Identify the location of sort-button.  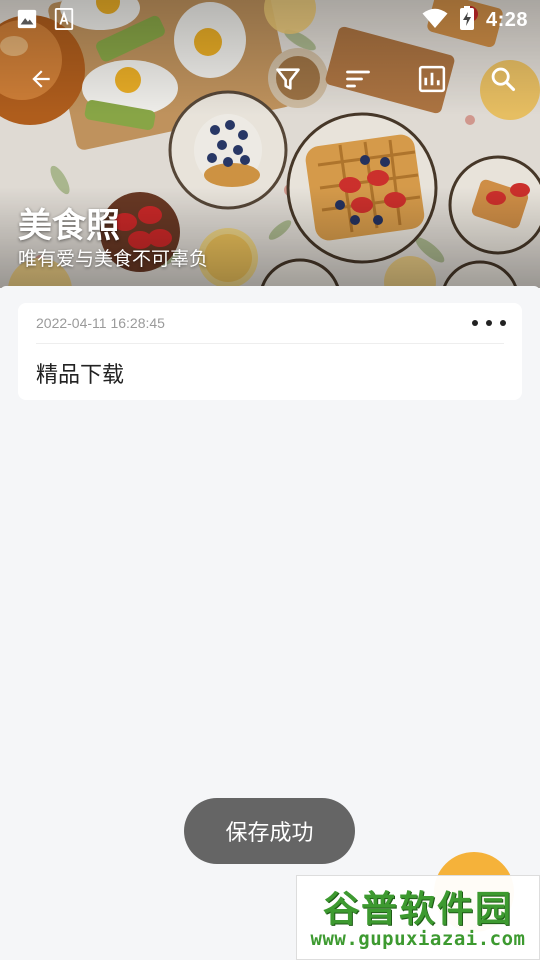
(358, 79).